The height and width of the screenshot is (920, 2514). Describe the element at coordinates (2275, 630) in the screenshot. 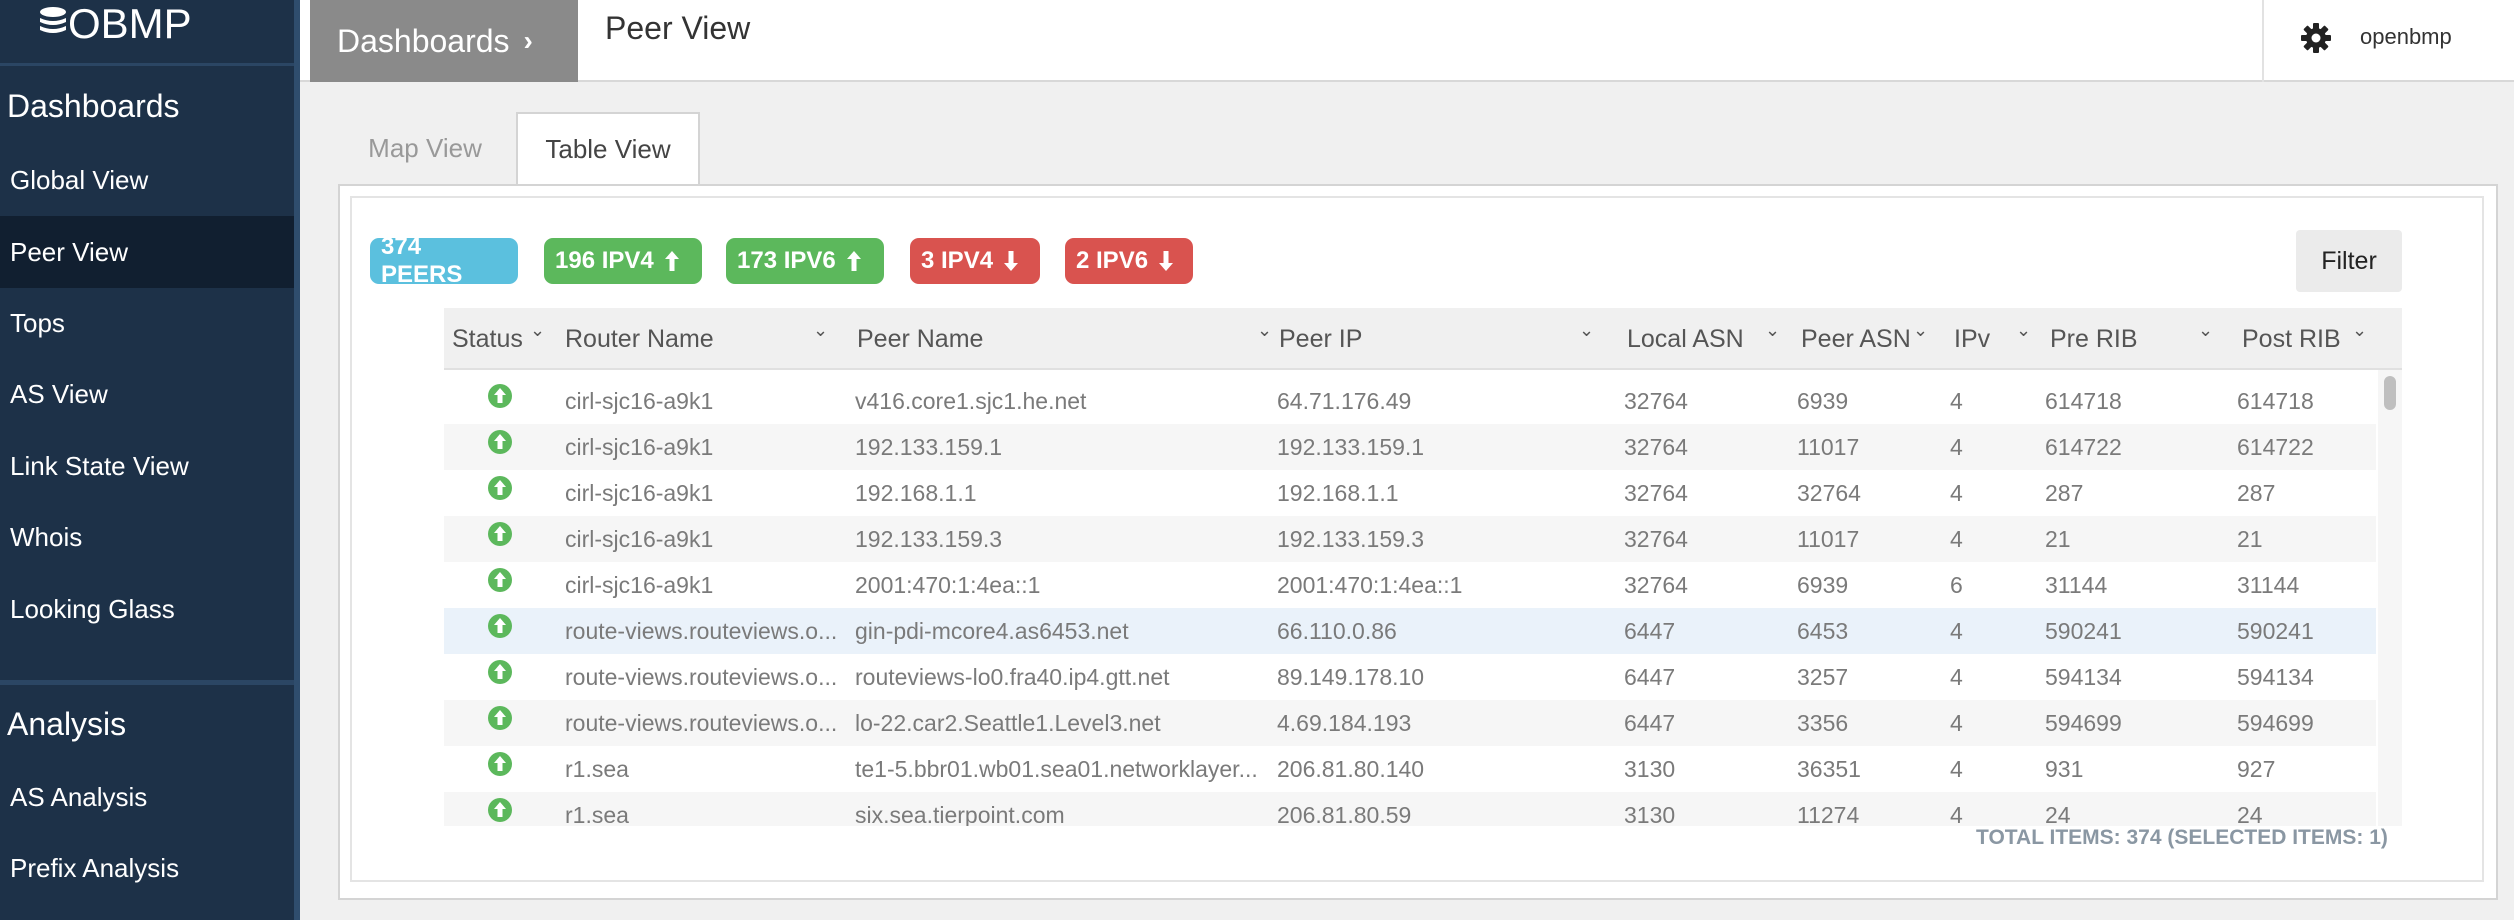

I see `cell-post-rib: 590241` at that location.